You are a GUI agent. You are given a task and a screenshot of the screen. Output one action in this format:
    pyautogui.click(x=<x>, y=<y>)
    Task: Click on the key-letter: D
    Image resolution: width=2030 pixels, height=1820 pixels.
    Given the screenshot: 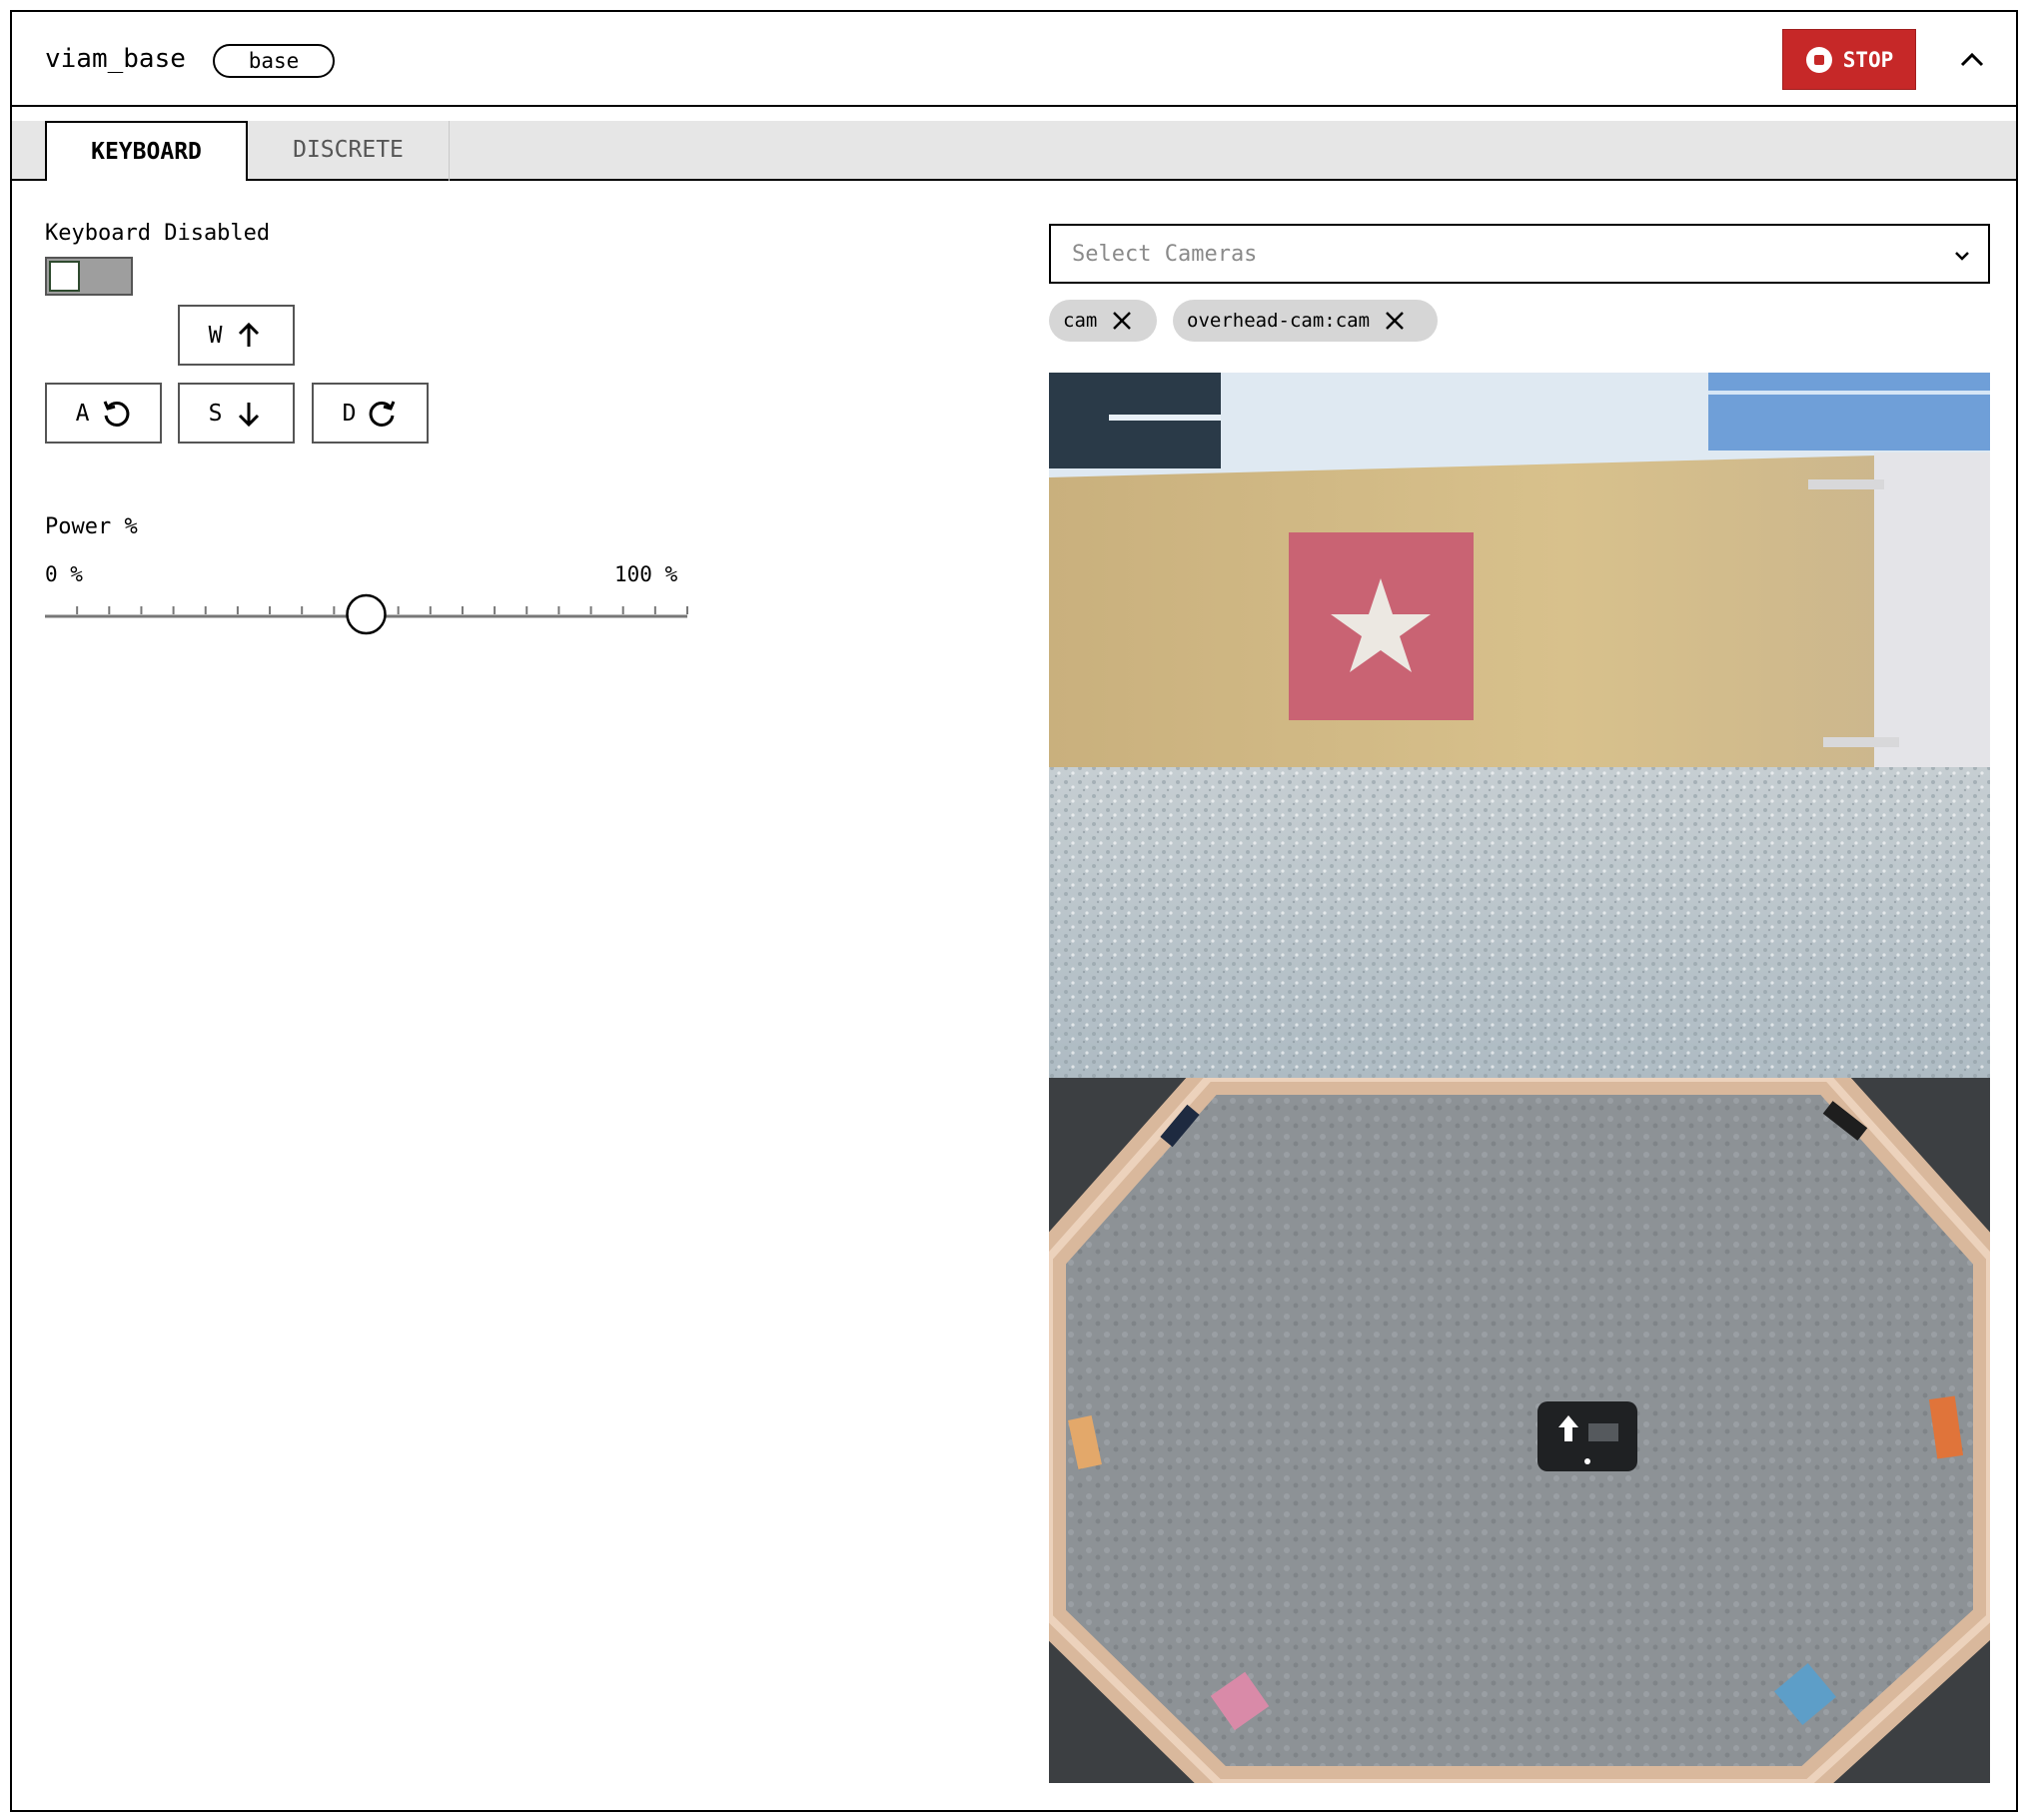 What is the action you would take?
    pyautogui.click(x=349, y=413)
    